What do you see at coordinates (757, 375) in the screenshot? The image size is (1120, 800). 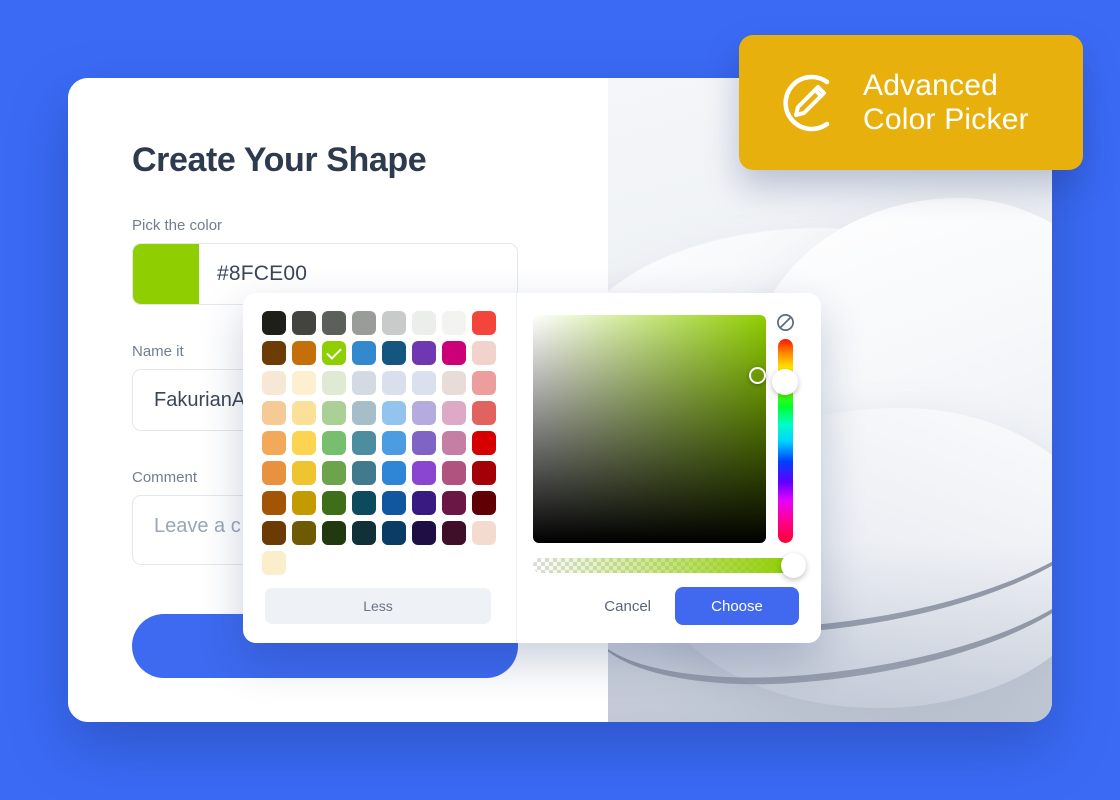 I see `saturation-value-cursor` at bounding box center [757, 375].